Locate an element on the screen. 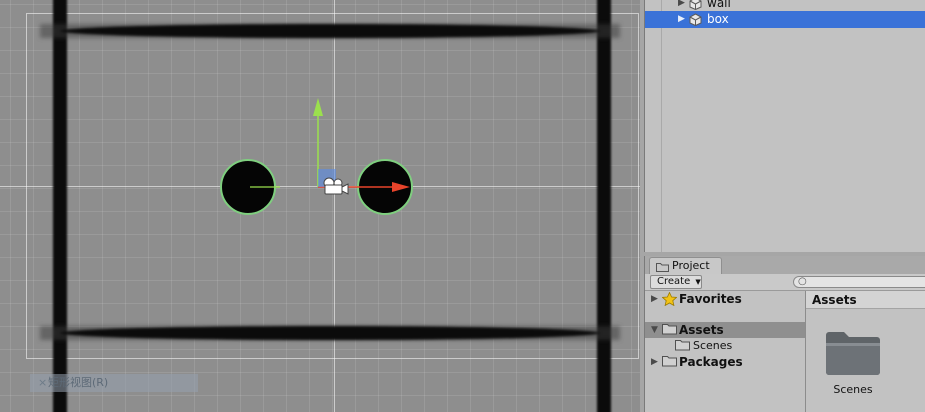  project-toolbar: Create ▼ ○ is located at coordinates (785, 282).